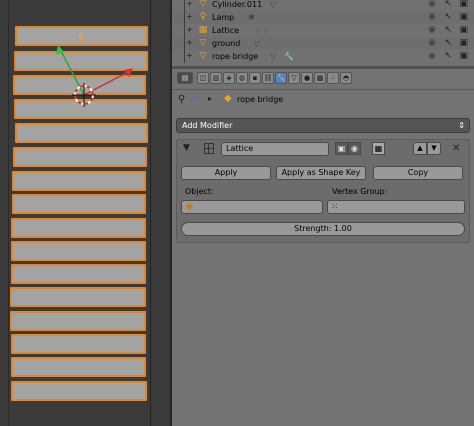  Describe the element at coordinates (185, 78) in the screenshot. I see `editor-type-icon: ▤` at that location.